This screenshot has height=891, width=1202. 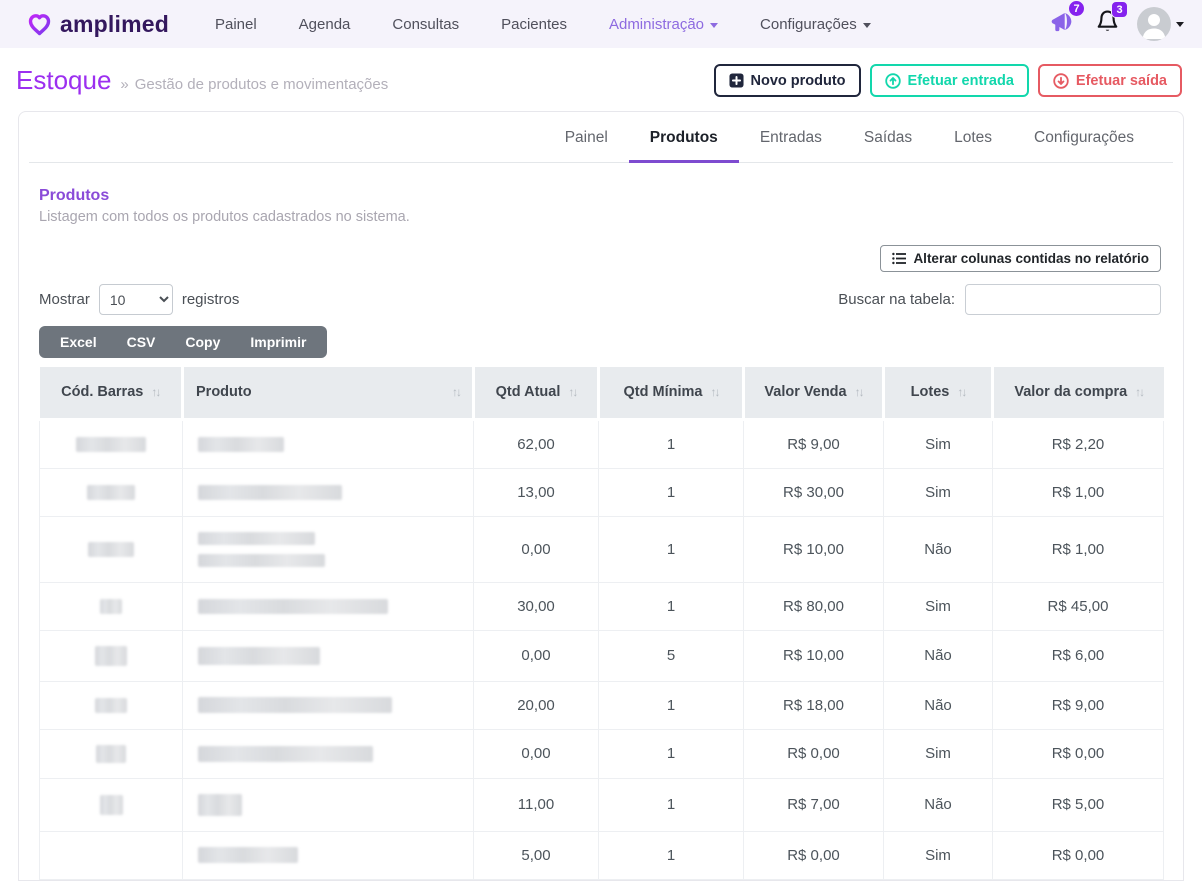 What do you see at coordinates (536, 492) in the screenshot?
I see `cell-qtd-atual: 13,00` at bounding box center [536, 492].